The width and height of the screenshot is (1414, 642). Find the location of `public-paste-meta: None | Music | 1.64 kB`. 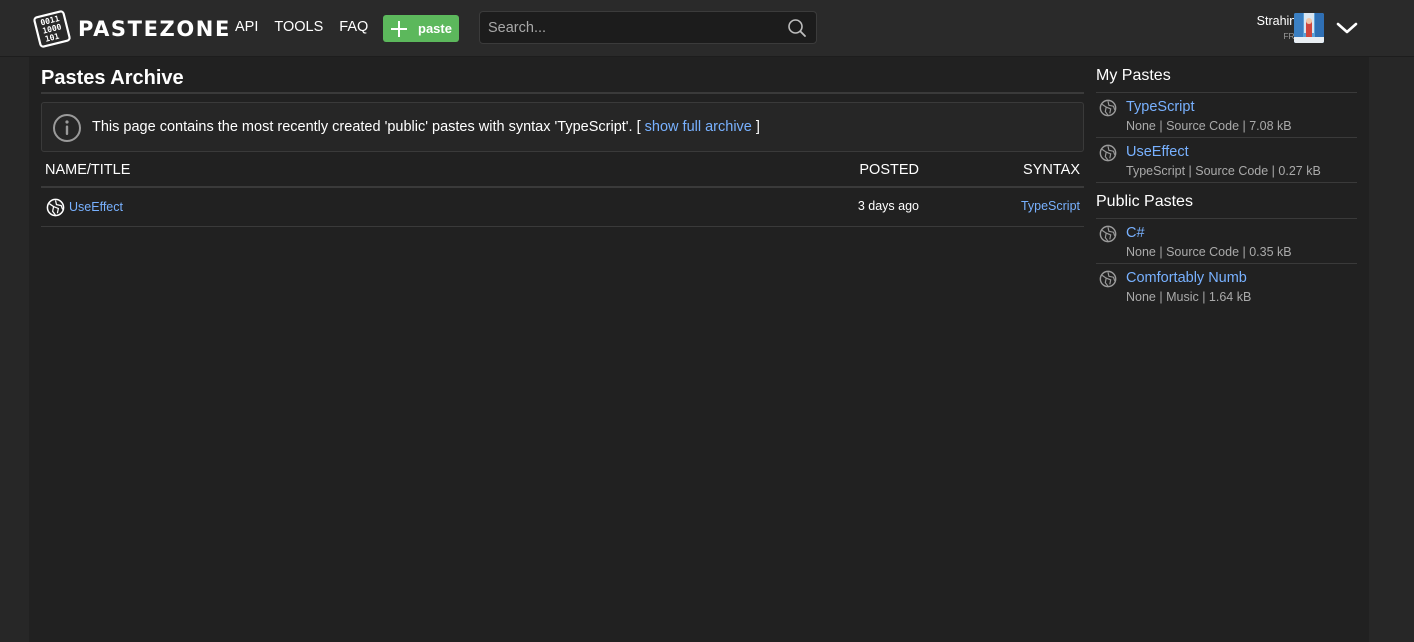

public-paste-meta: None | Music | 1.64 kB is located at coordinates (1189, 297).